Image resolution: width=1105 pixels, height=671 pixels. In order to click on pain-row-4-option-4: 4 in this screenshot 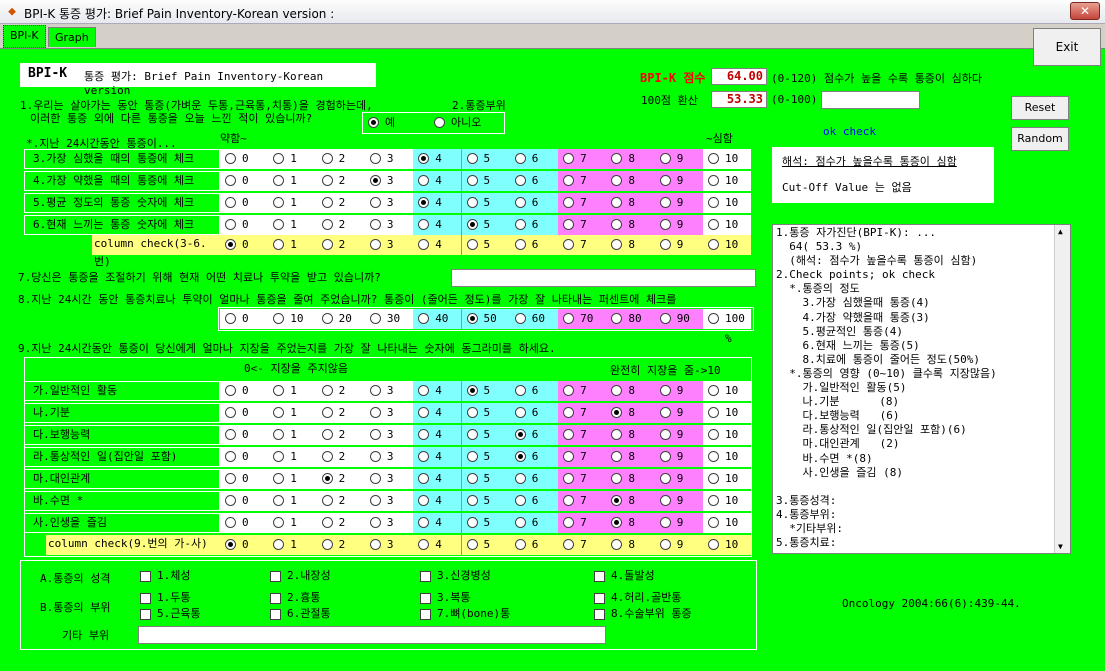, I will do `click(437, 181)`.